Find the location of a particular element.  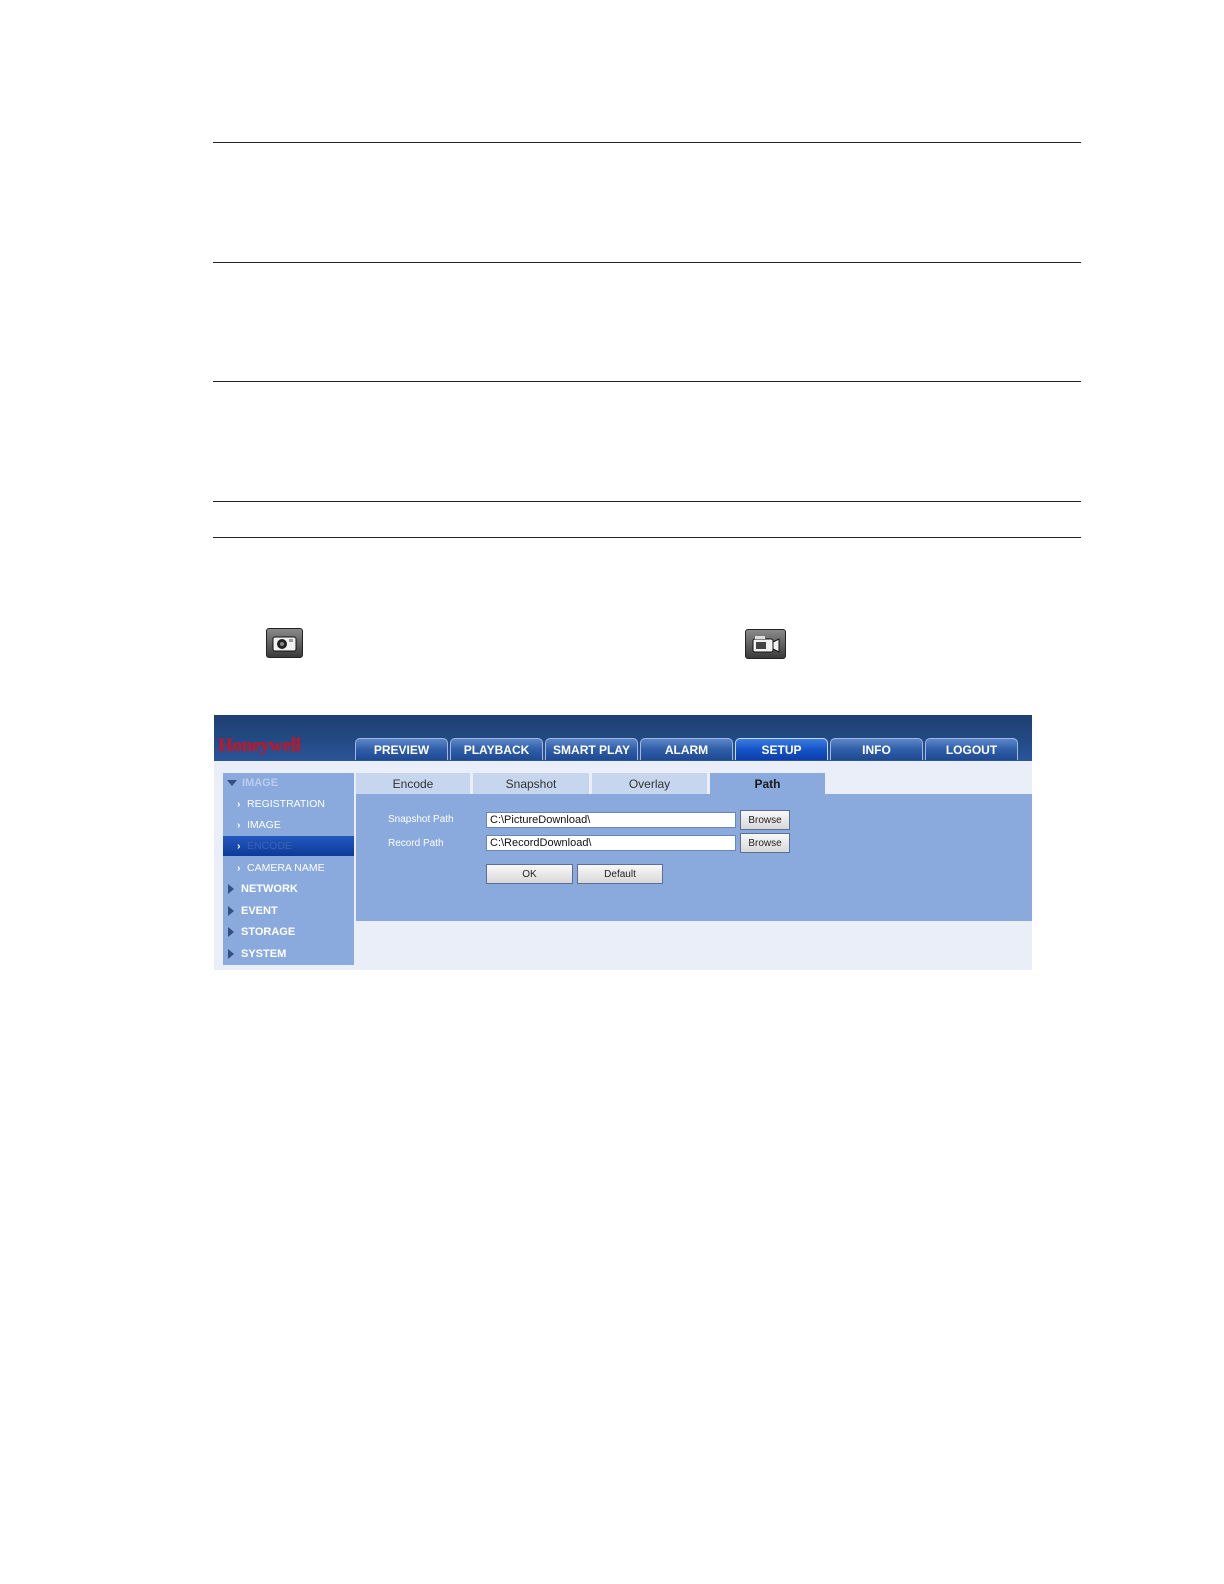

nav-alarm-button: ALARM is located at coordinates (686, 749).